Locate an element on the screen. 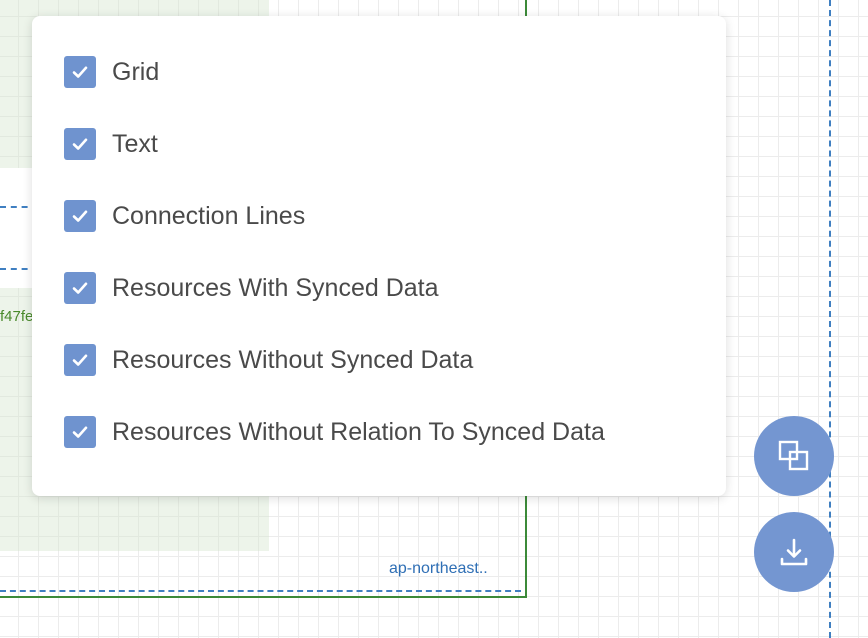 Image resolution: width=868 pixels, height=638 pixels. menu-item-resources-without-synced-data: Resources Without Synced Data is located at coordinates (268, 360).